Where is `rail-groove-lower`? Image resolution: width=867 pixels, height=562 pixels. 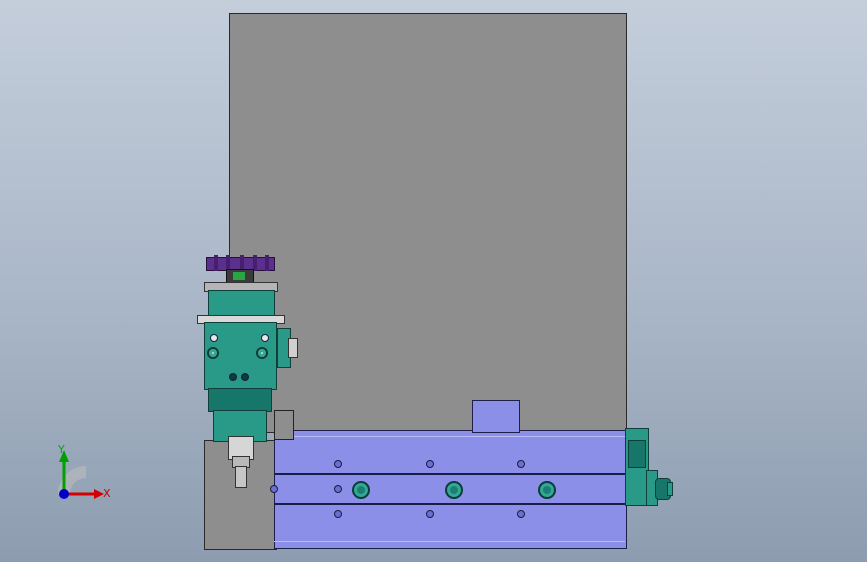
rail-groove-lower is located at coordinates (449, 504).